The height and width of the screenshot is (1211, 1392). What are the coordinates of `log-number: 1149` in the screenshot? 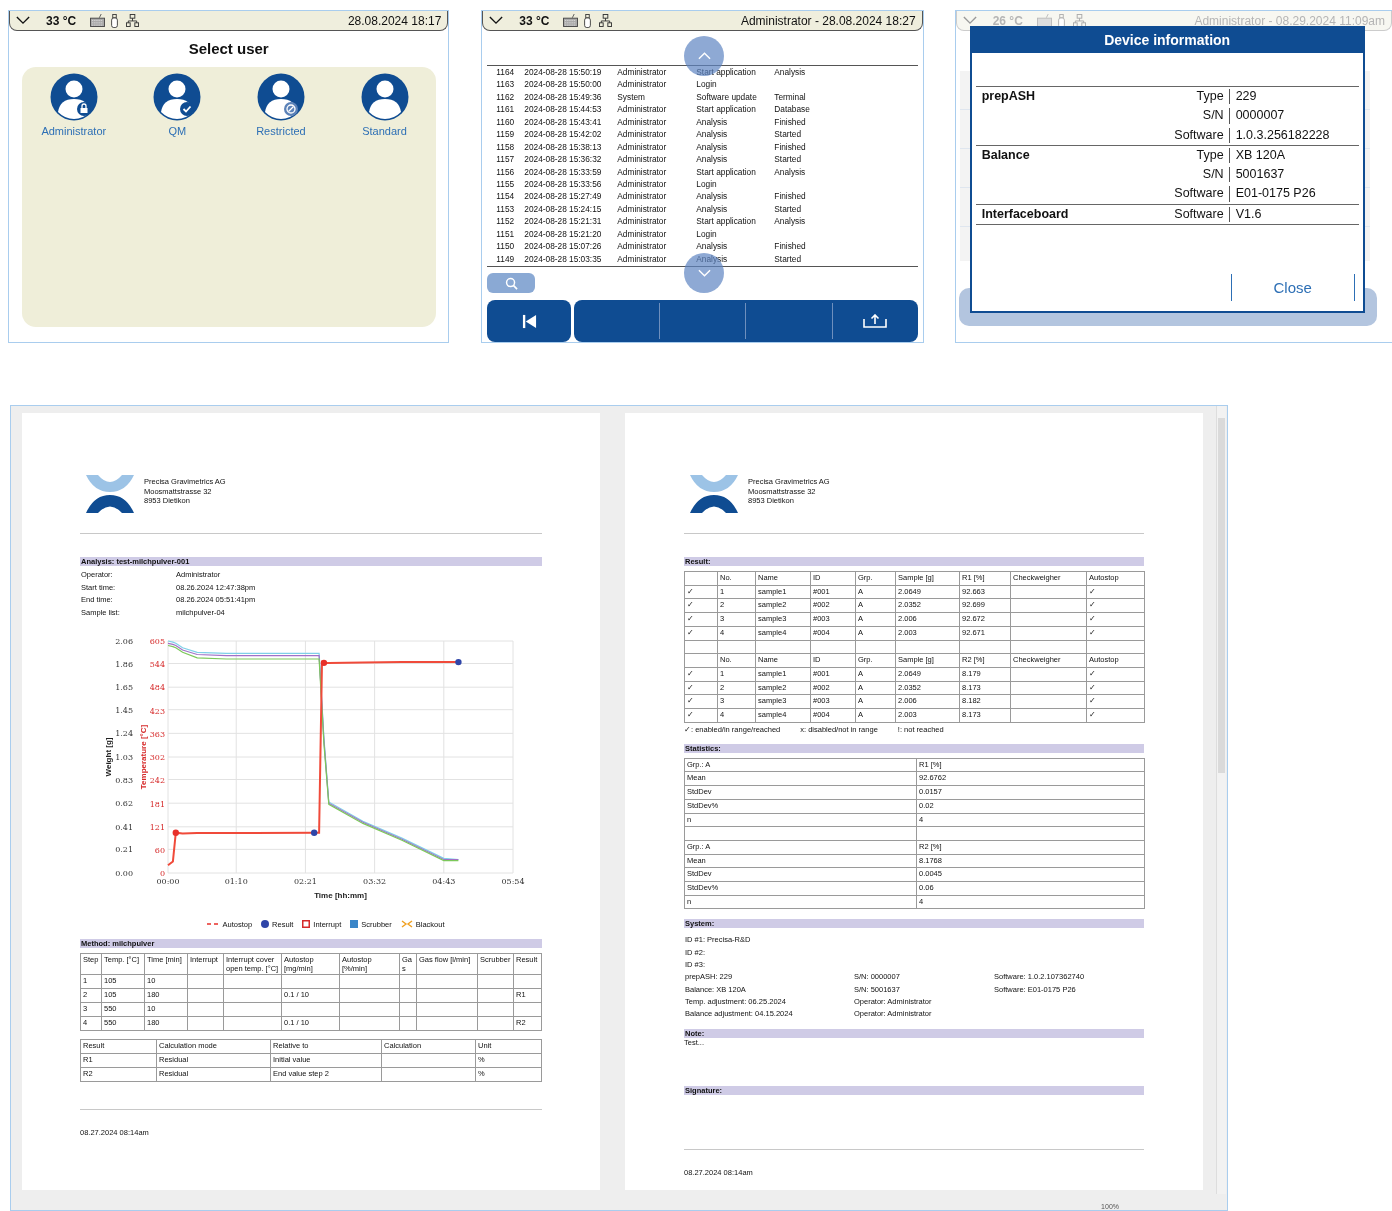 It's located at (506, 258).